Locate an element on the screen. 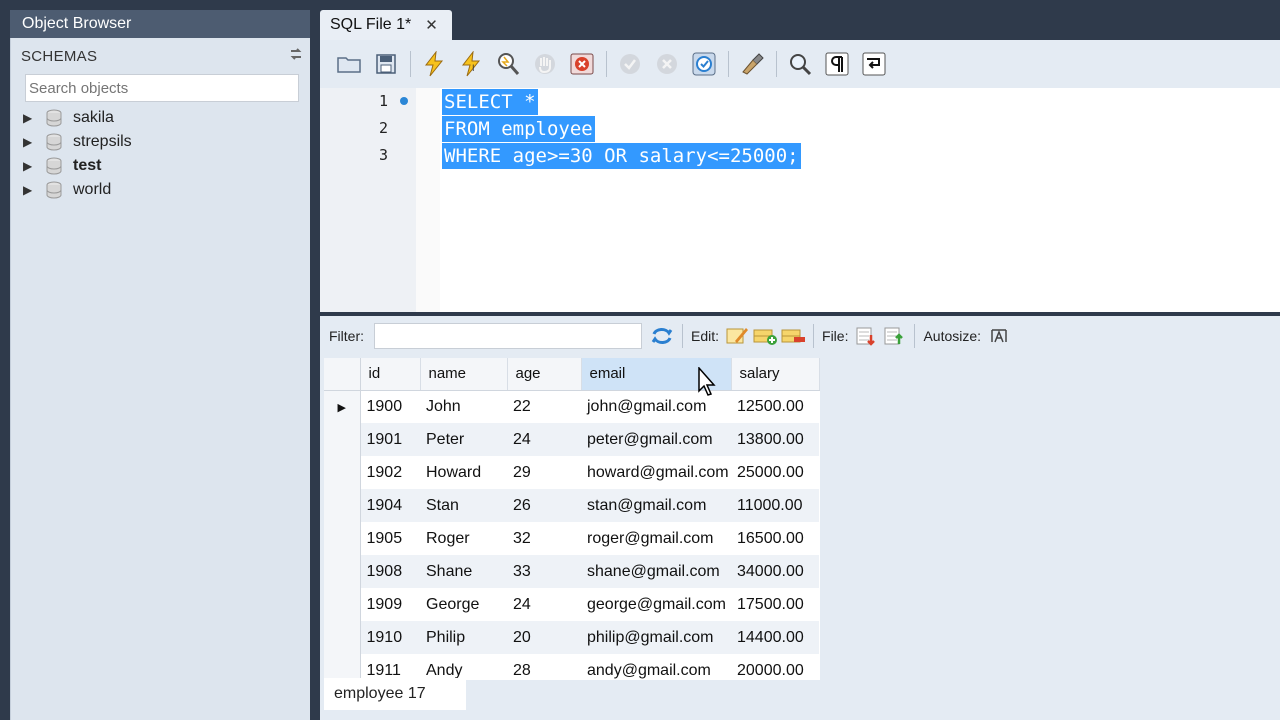 The height and width of the screenshot is (720, 1280). column-header-name: name is located at coordinates (464, 374).